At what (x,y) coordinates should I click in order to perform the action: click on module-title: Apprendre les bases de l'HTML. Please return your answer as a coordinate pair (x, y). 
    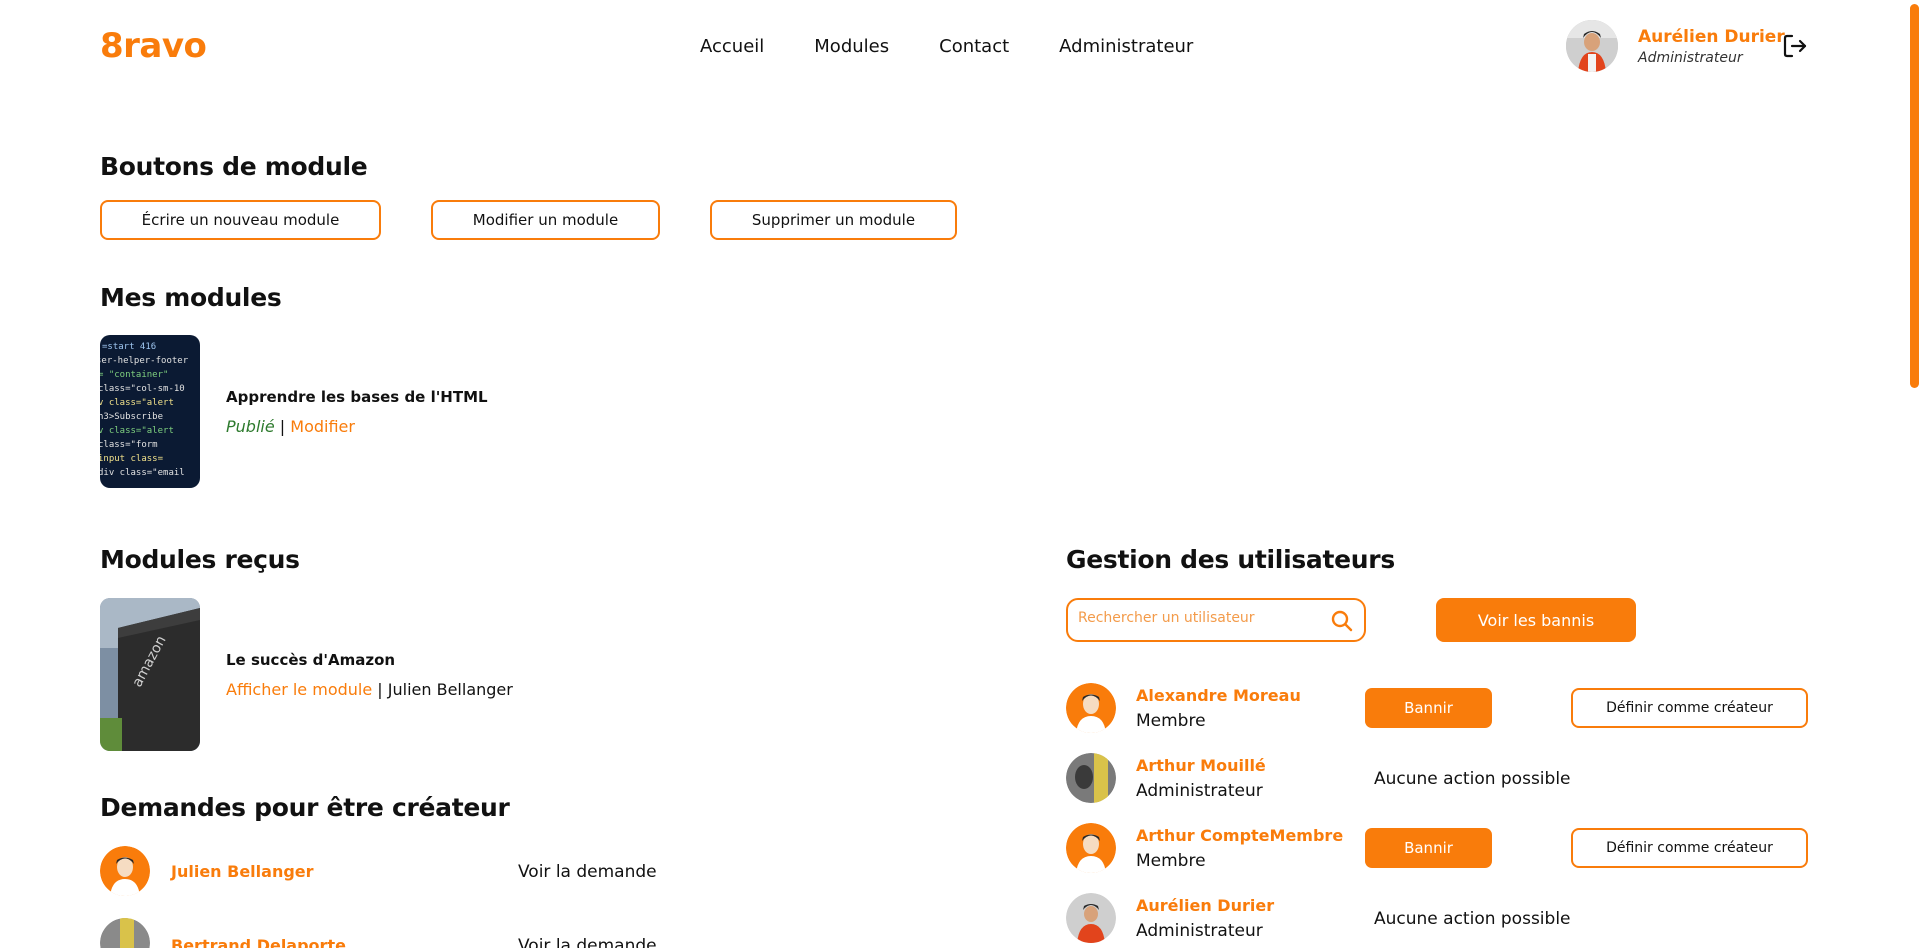
    Looking at the image, I should click on (357, 397).